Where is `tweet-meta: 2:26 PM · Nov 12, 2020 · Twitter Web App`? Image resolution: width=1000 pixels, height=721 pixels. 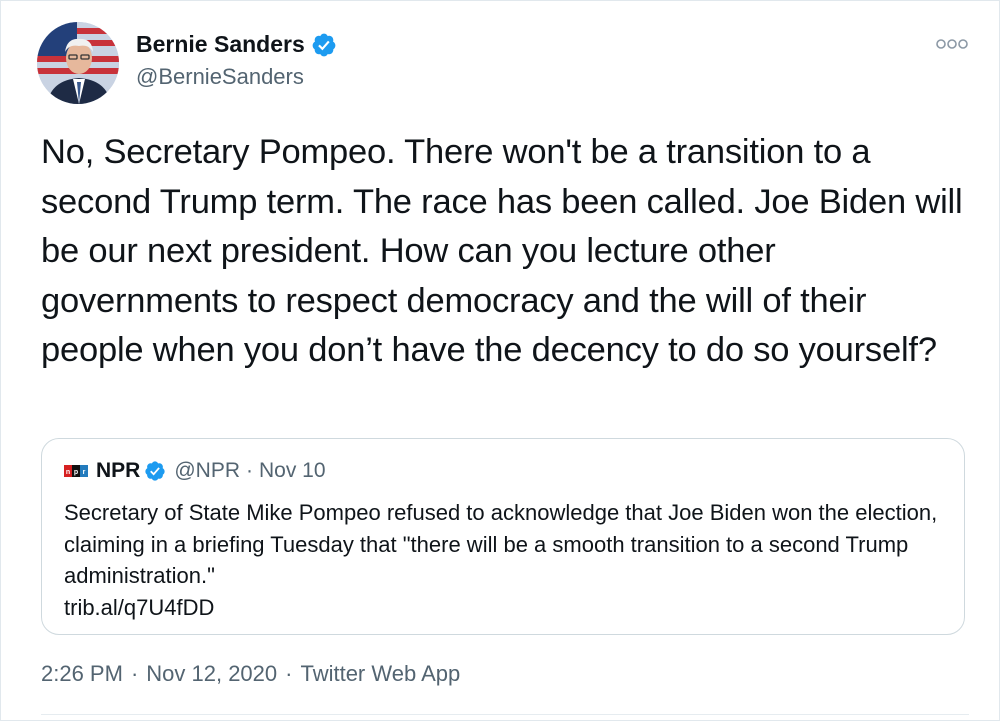 tweet-meta: 2:26 PM · Nov 12, 2020 · Twitter Web App is located at coordinates (250, 674).